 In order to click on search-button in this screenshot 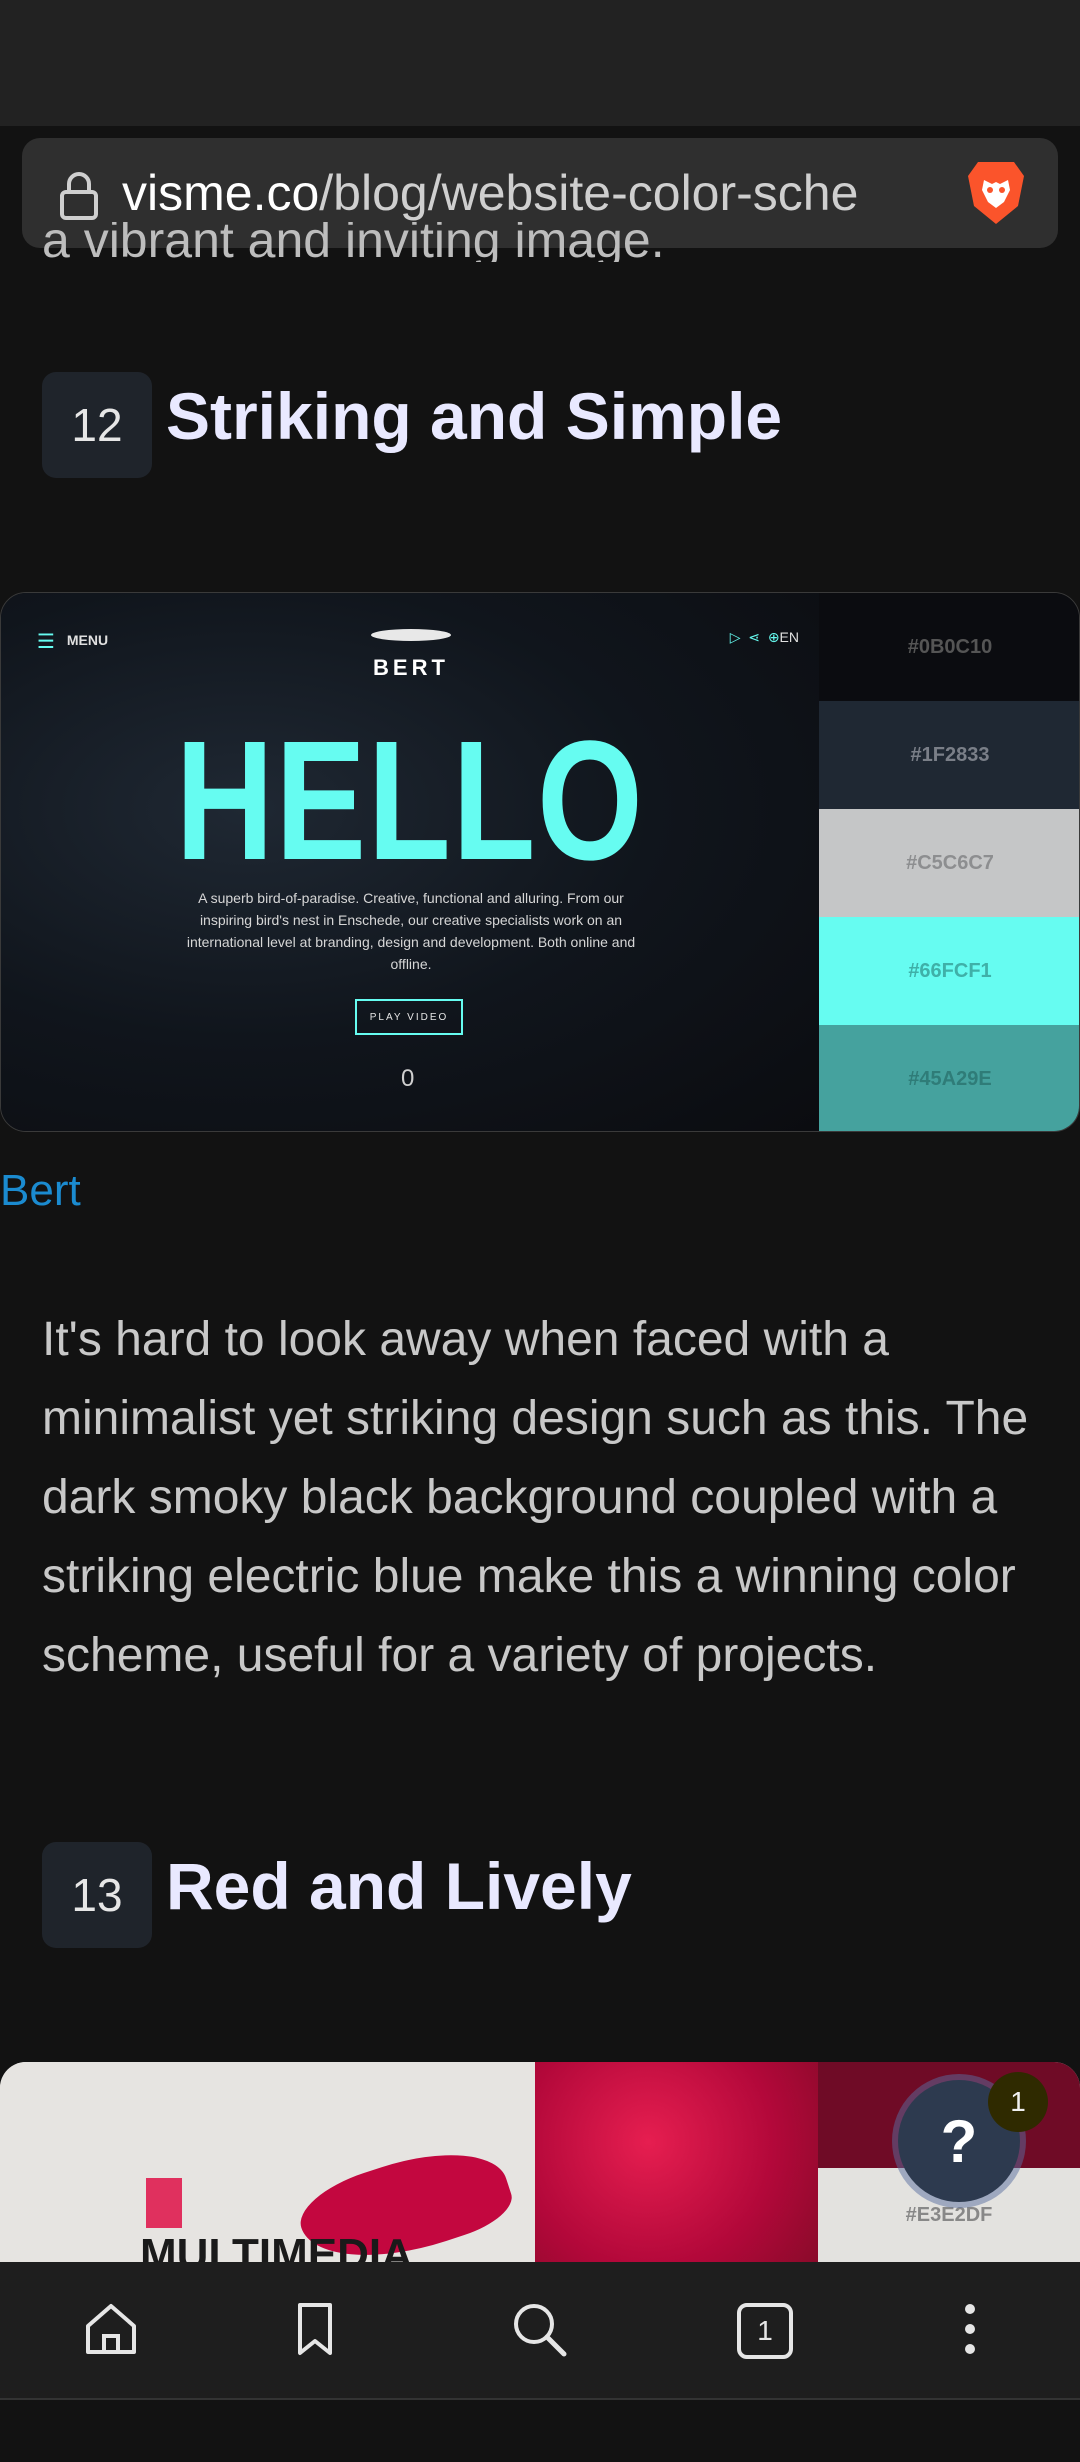, I will do `click(539, 2331)`.